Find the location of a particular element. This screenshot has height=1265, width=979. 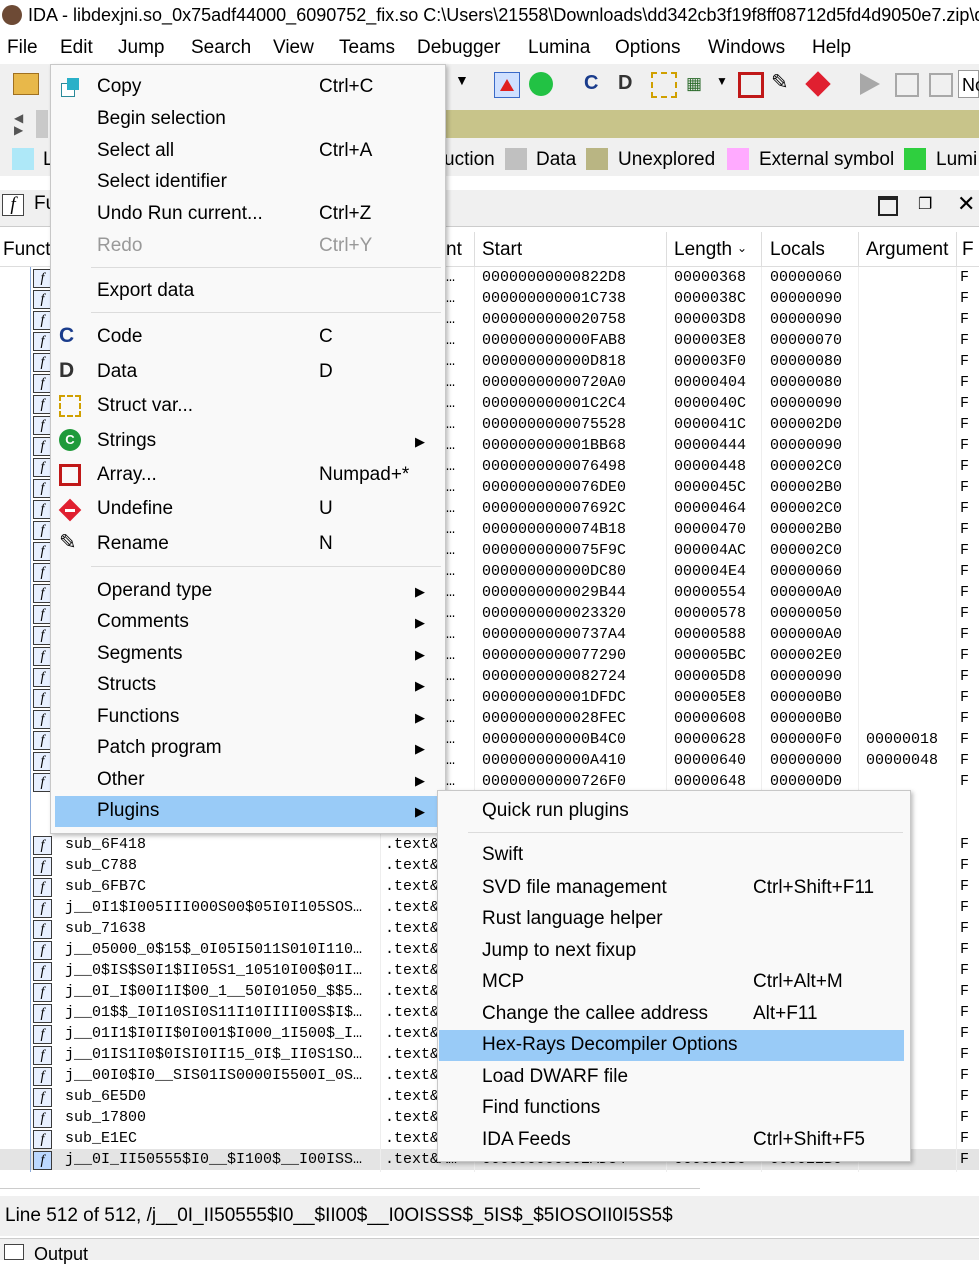

row-locals: 000002B0 is located at coordinates (806, 487).